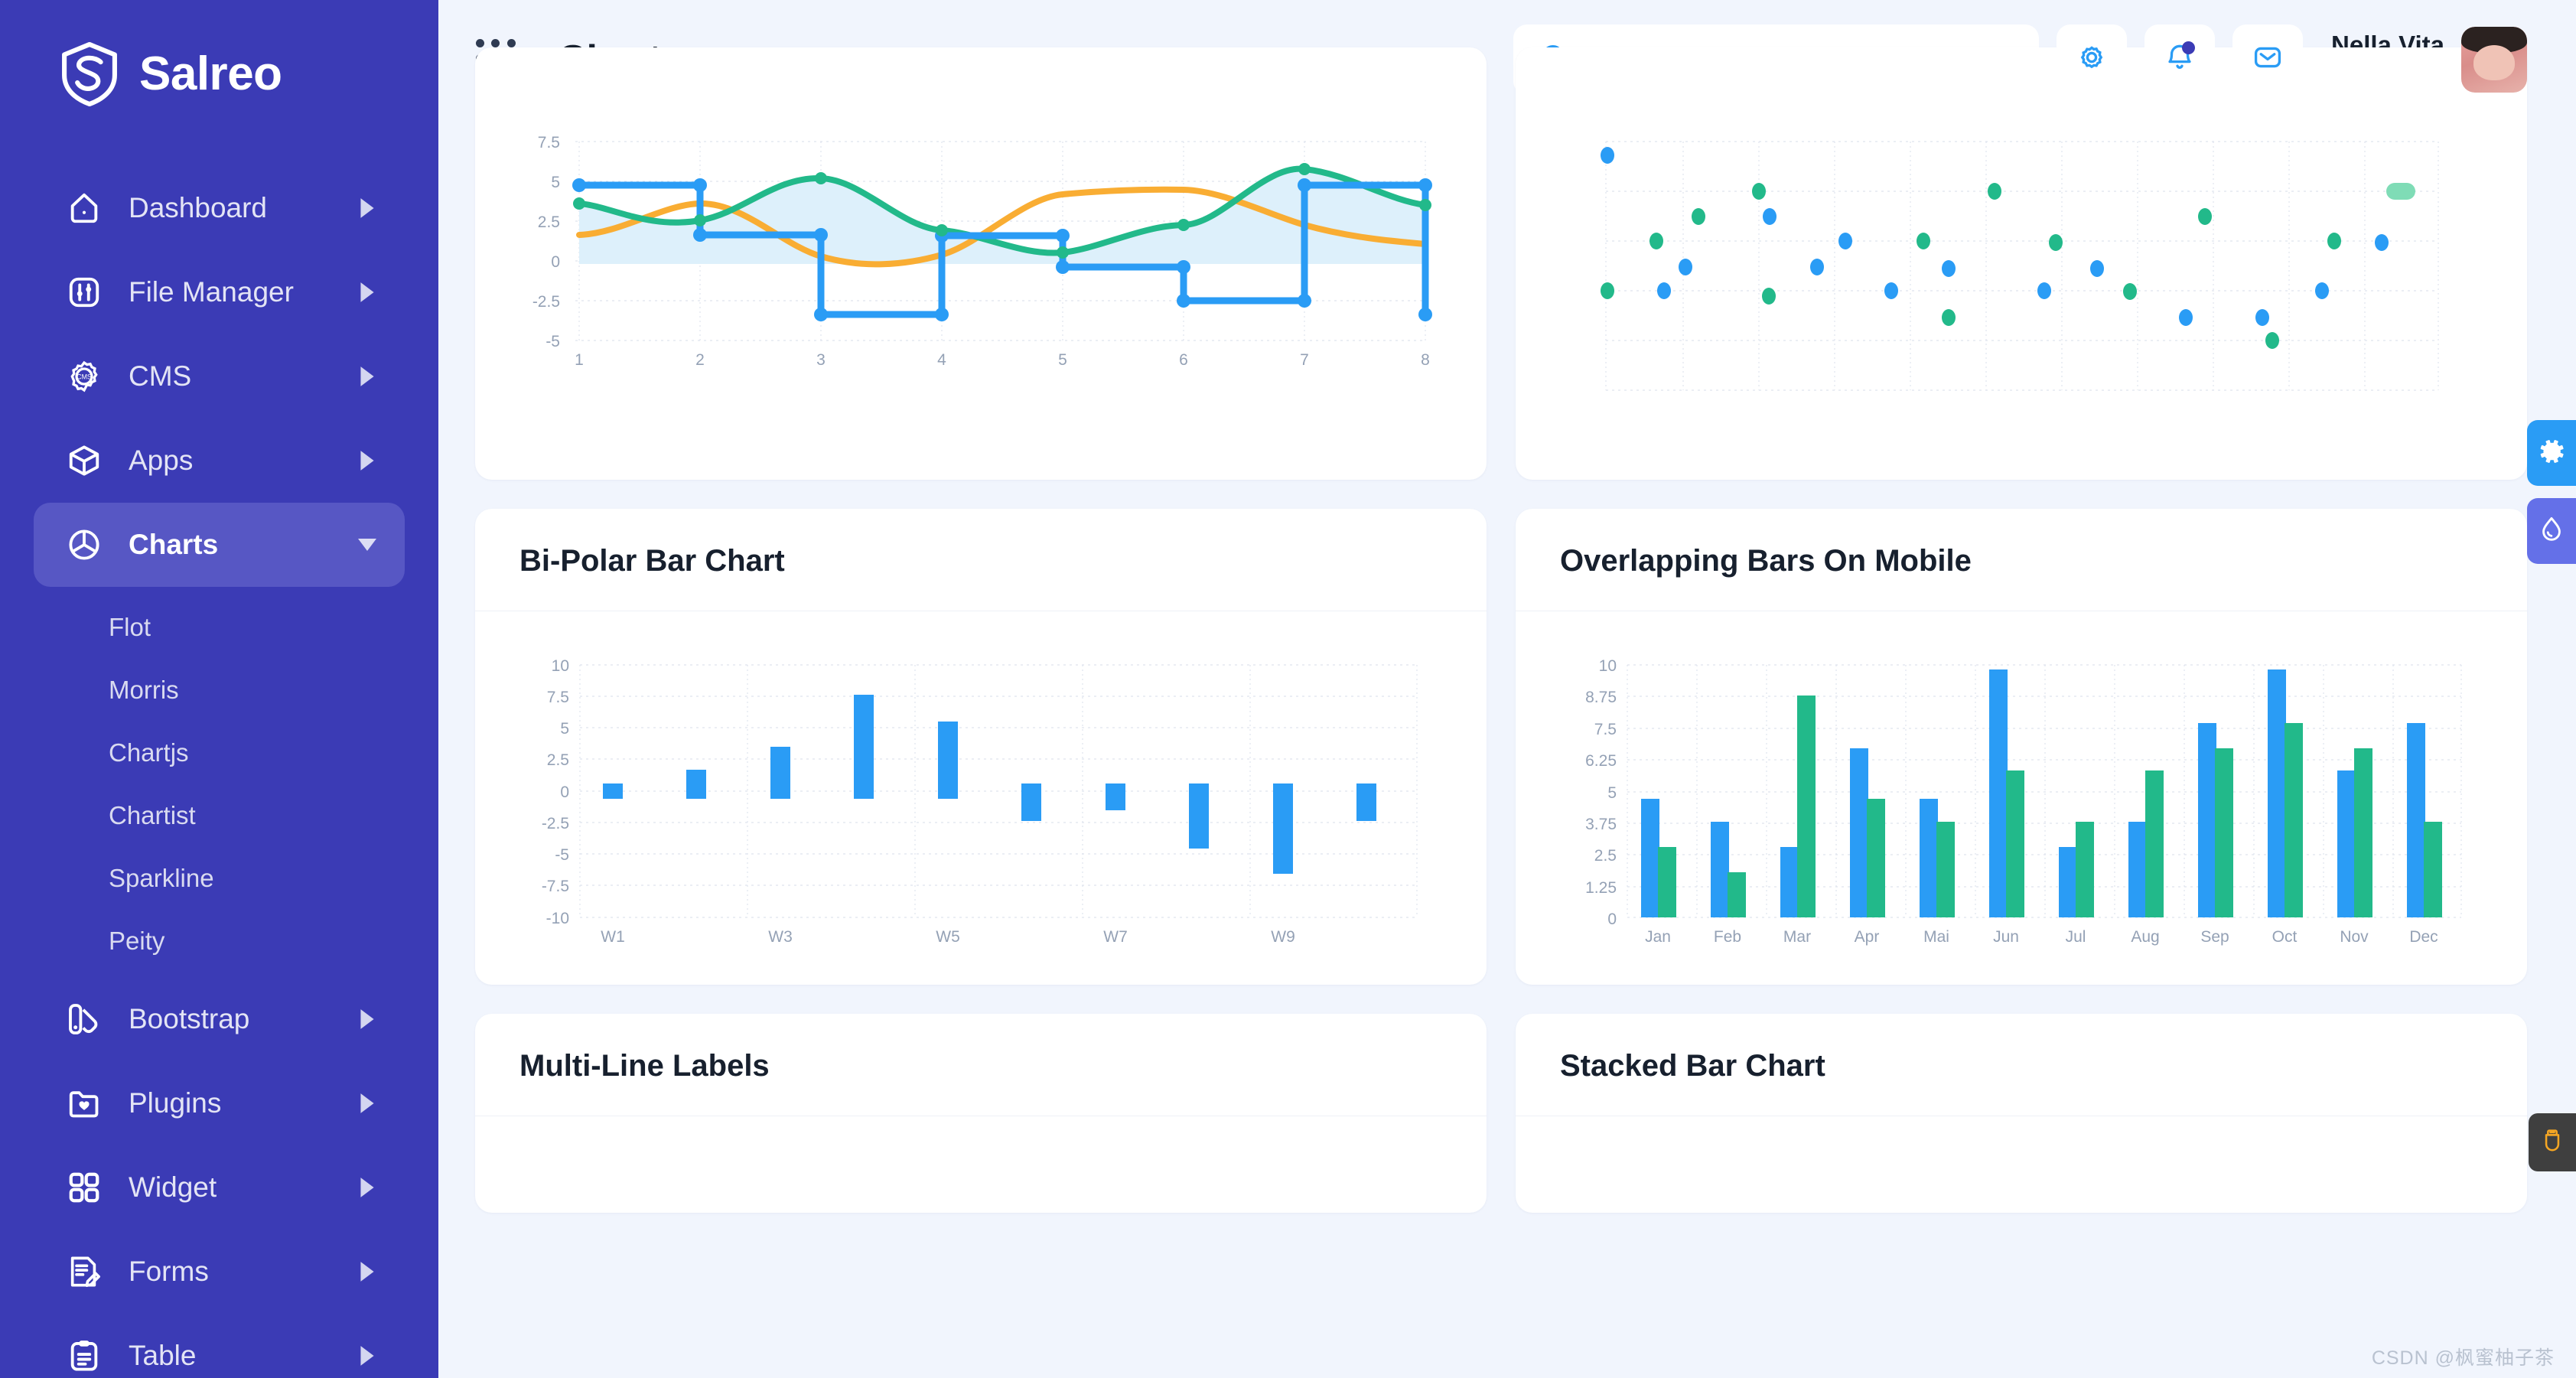 The width and height of the screenshot is (2576, 1378). What do you see at coordinates (1183, 360) in the screenshot?
I see `svg-text: 6` at bounding box center [1183, 360].